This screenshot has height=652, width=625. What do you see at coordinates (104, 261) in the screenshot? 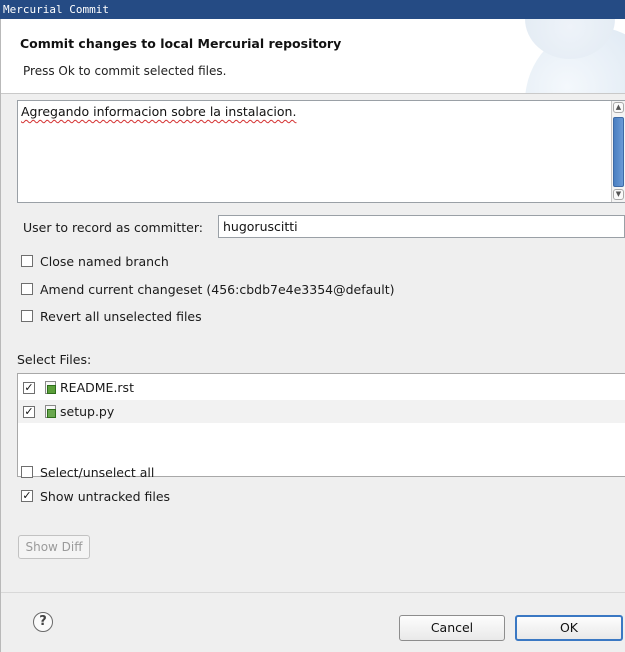
I see `close-branch-label: Close named branch` at bounding box center [104, 261].